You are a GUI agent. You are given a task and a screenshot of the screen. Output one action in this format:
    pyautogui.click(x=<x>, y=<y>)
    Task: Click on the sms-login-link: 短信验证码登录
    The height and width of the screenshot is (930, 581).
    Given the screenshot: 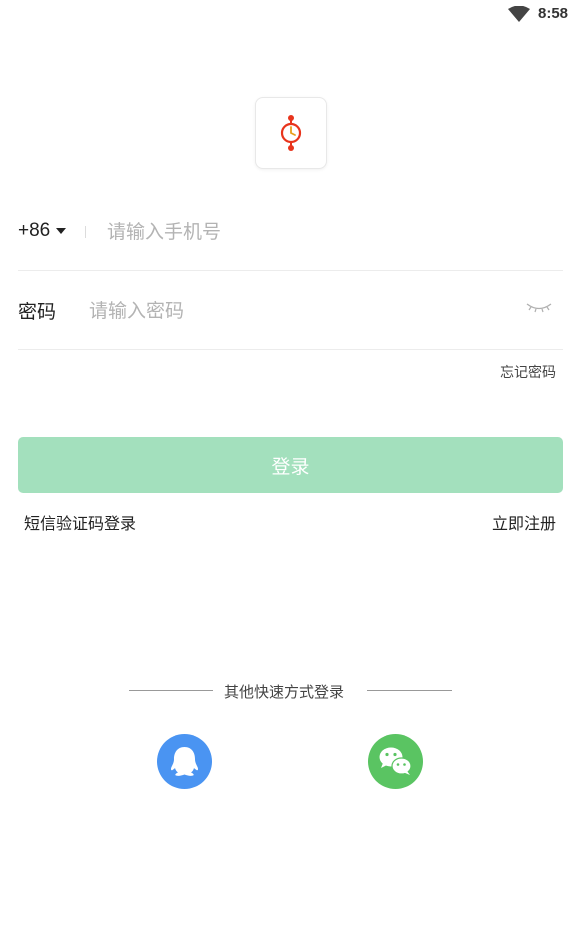 What is the action you would take?
    pyautogui.click(x=80, y=522)
    